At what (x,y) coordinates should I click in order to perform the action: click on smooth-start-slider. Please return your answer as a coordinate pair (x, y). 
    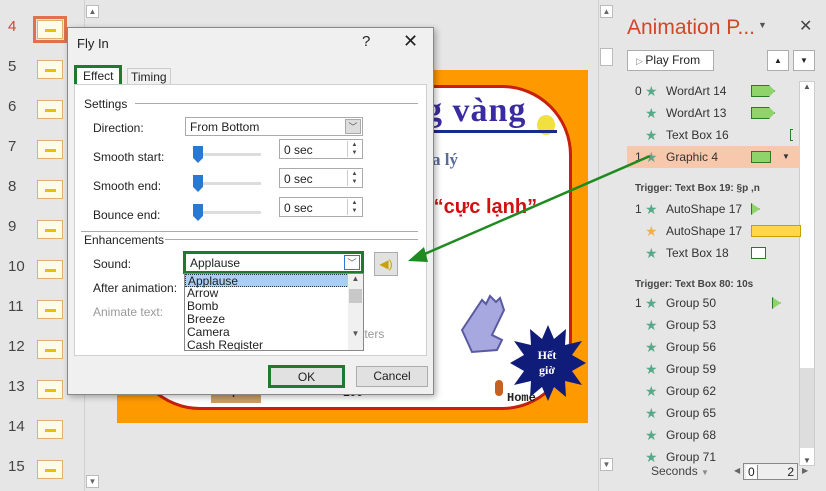
    Looking at the image, I should click on (227, 154).